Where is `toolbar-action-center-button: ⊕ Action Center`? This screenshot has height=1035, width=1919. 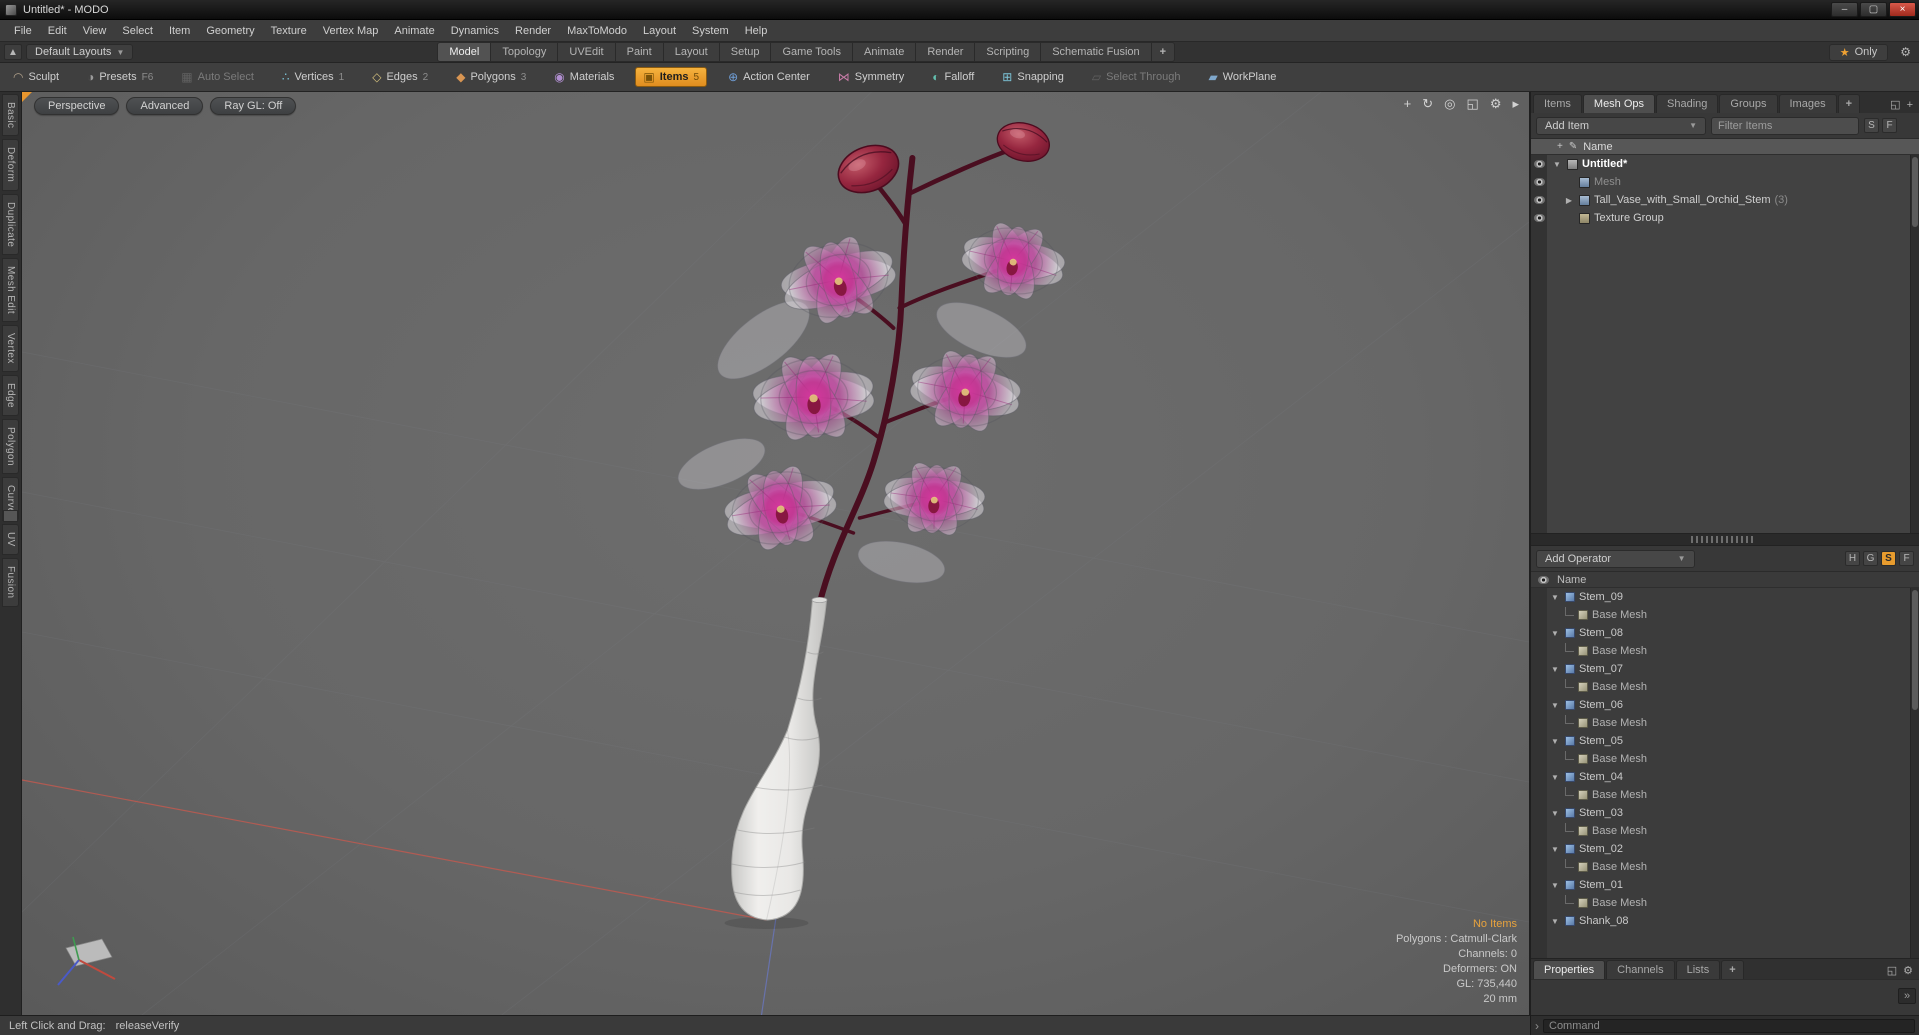
toolbar-action-center-button: ⊕ Action Center is located at coordinates (769, 77).